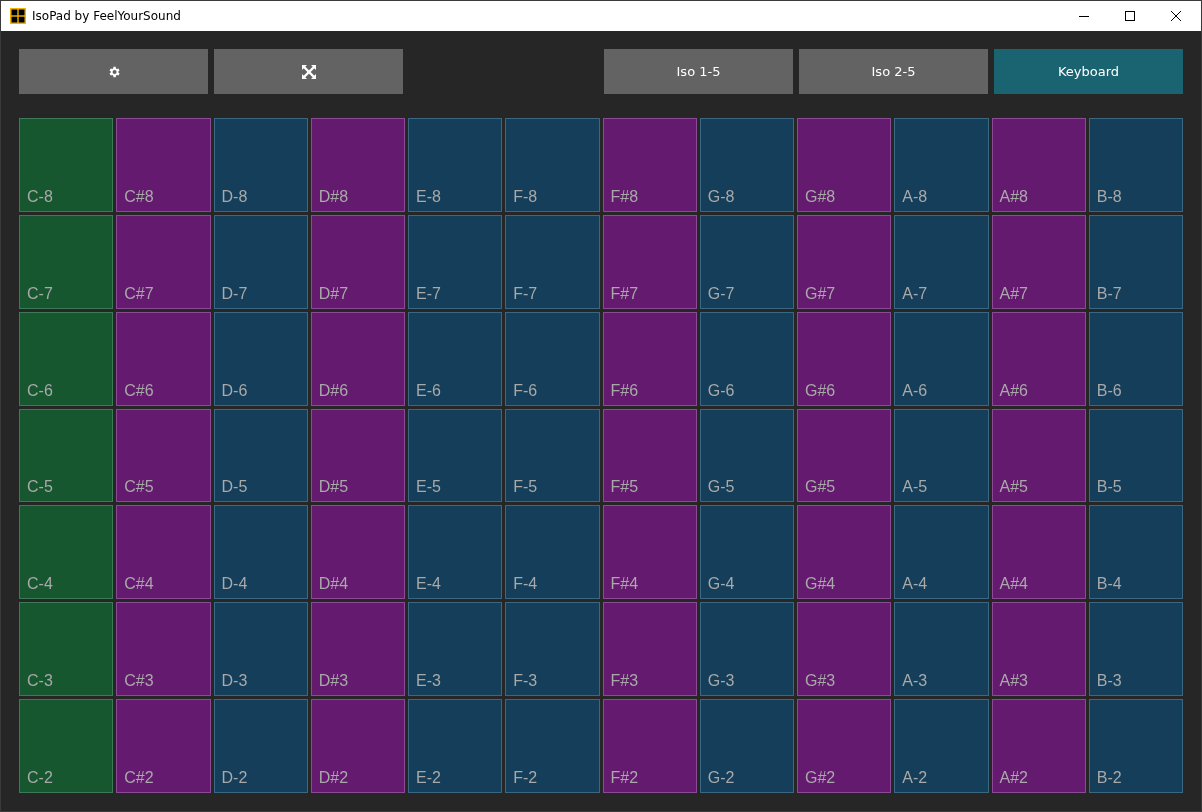 This screenshot has height=812, width=1202. What do you see at coordinates (260, 455) in the screenshot?
I see `note-pad: D-5` at bounding box center [260, 455].